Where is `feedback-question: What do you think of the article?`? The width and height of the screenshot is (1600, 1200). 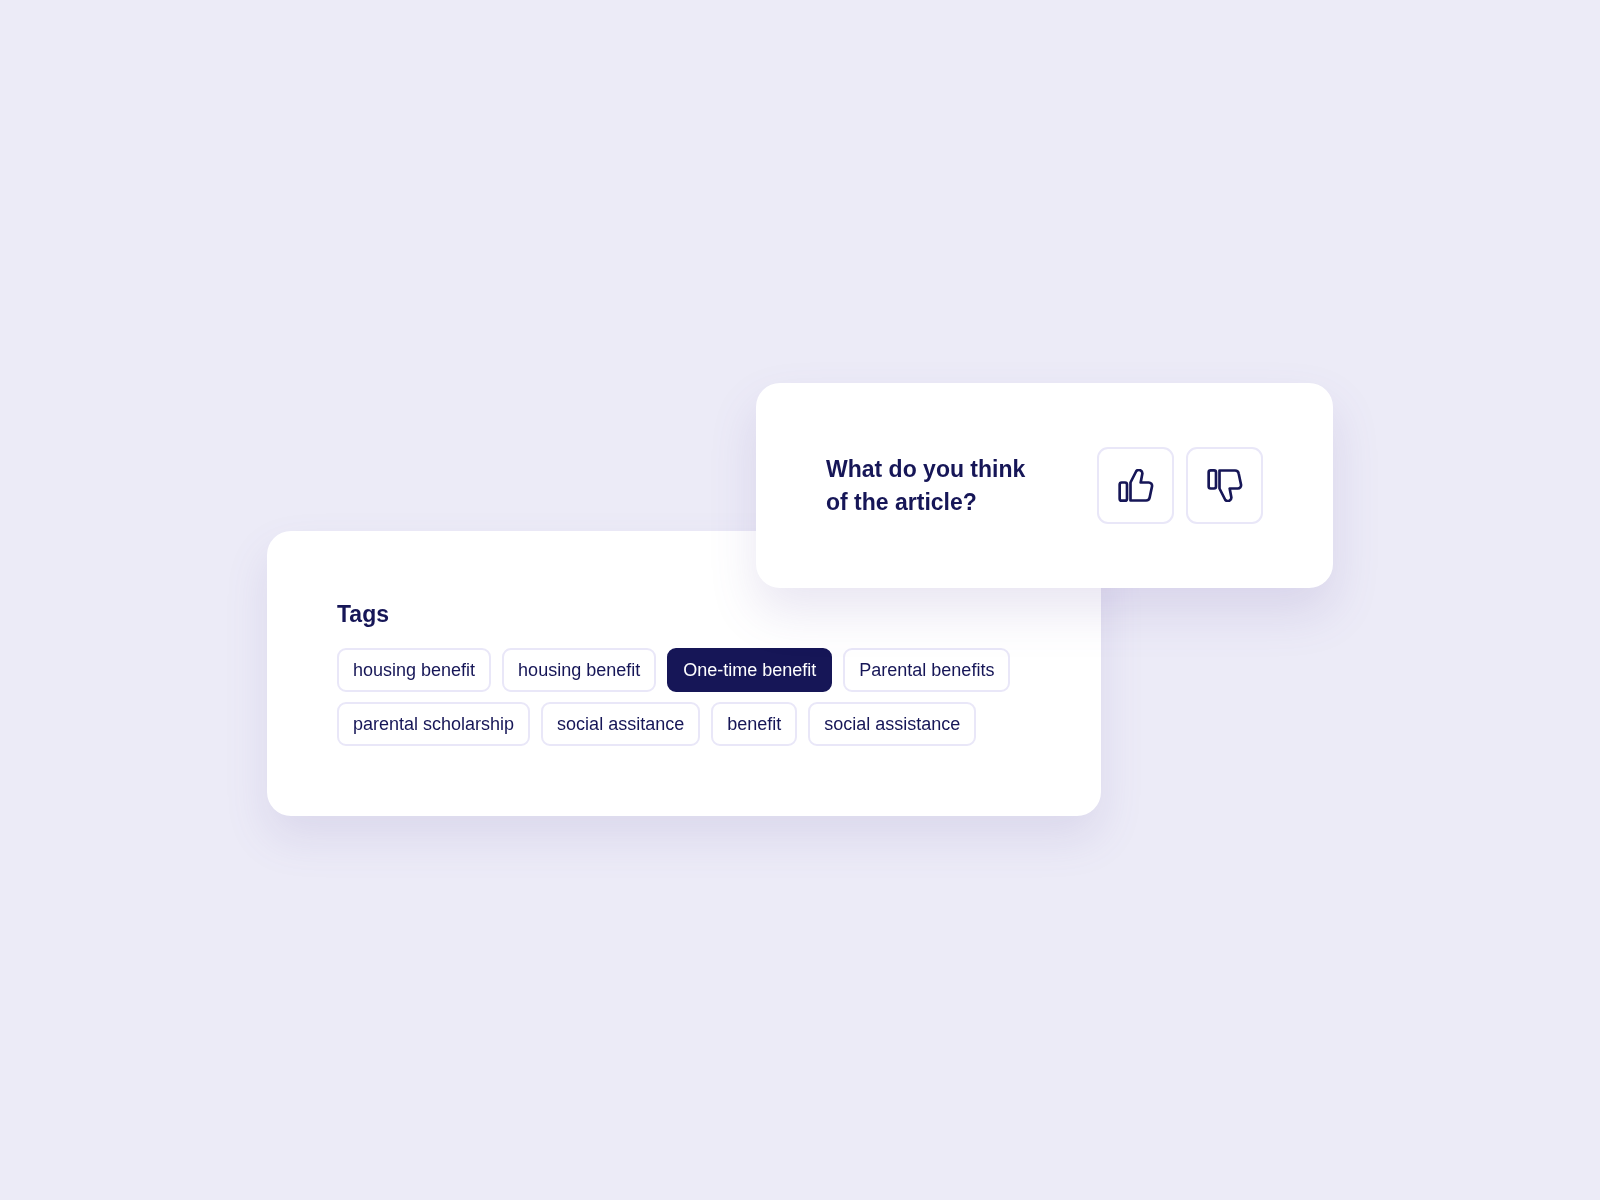 feedback-question: What do you think of the article? is located at coordinates (926, 485).